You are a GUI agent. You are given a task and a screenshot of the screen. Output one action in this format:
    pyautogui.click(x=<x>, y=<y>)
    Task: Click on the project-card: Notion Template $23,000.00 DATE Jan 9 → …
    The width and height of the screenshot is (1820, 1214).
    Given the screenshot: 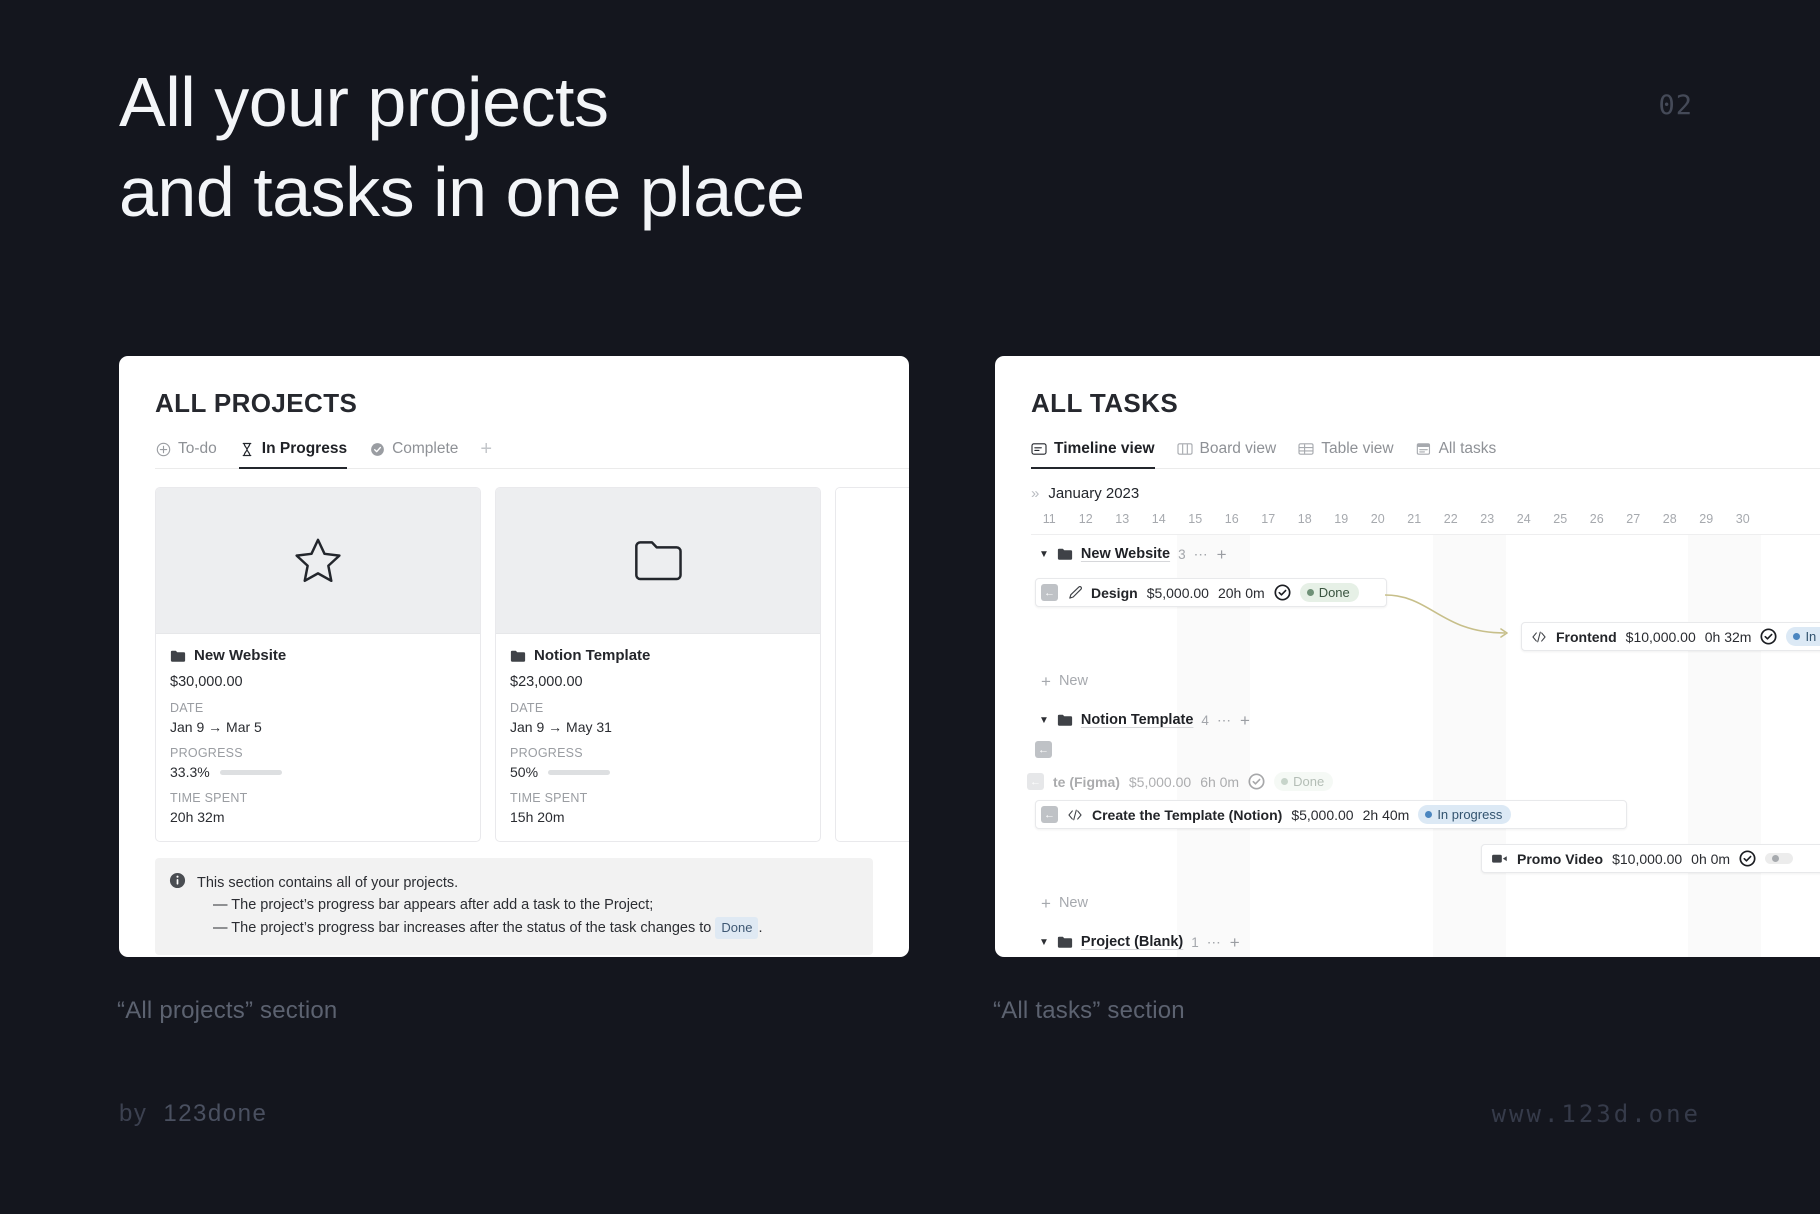 What is the action you would take?
    pyautogui.click(x=658, y=664)
    